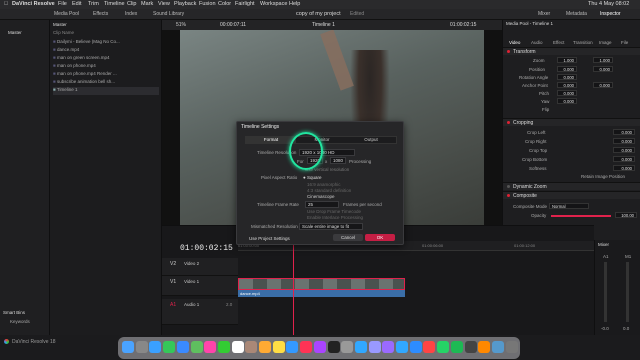  I want to click on chrome-icon, so click(429, 347).